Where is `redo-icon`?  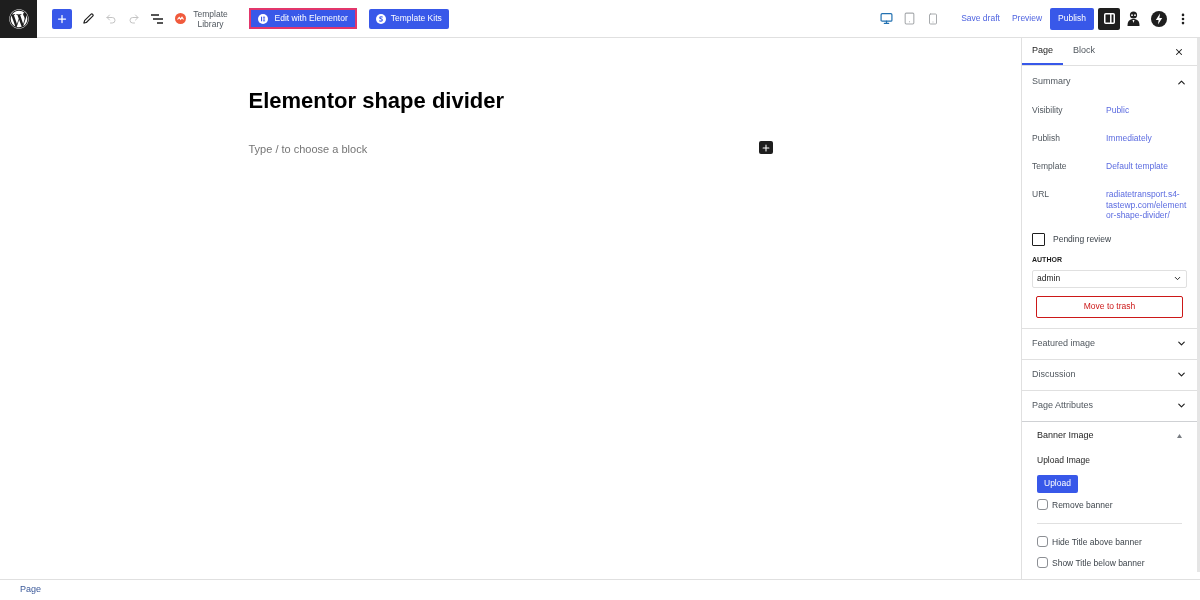
redo-icon is located at coordinates (134, 18).